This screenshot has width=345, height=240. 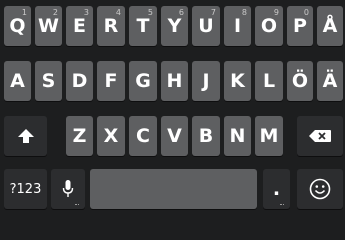 I want to click on key-v: V, so click(x=174, y=136).